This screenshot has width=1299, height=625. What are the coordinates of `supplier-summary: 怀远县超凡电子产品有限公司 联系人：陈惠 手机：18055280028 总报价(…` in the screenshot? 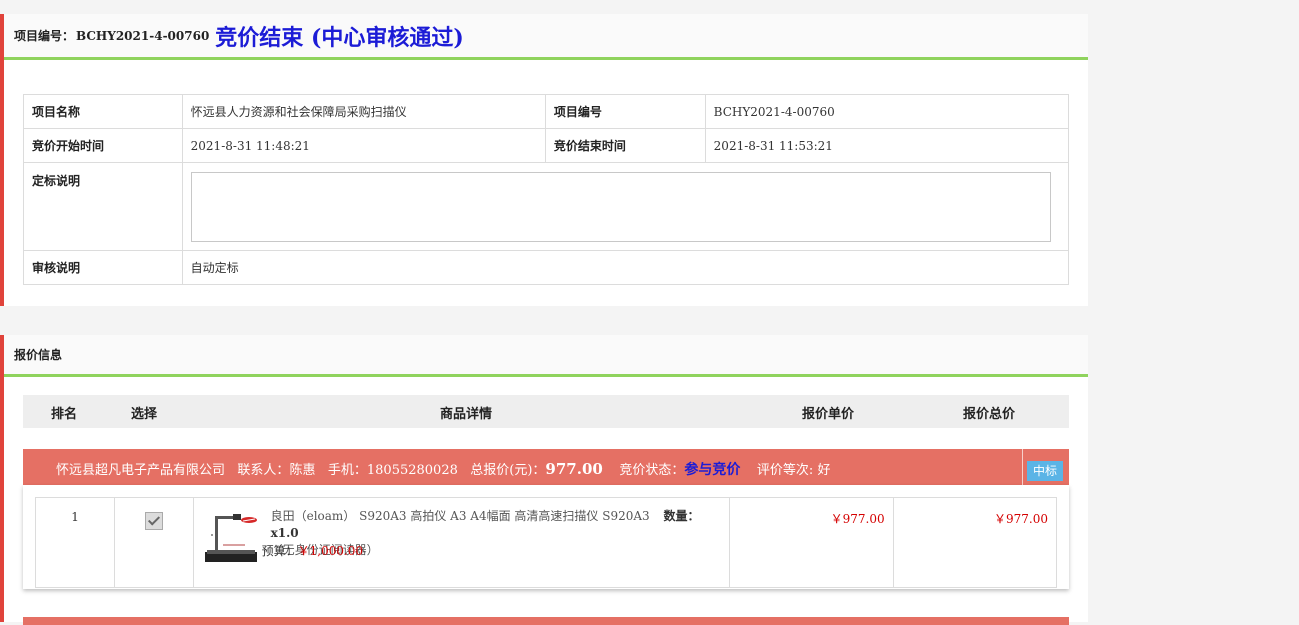 It's located at (443, 469).